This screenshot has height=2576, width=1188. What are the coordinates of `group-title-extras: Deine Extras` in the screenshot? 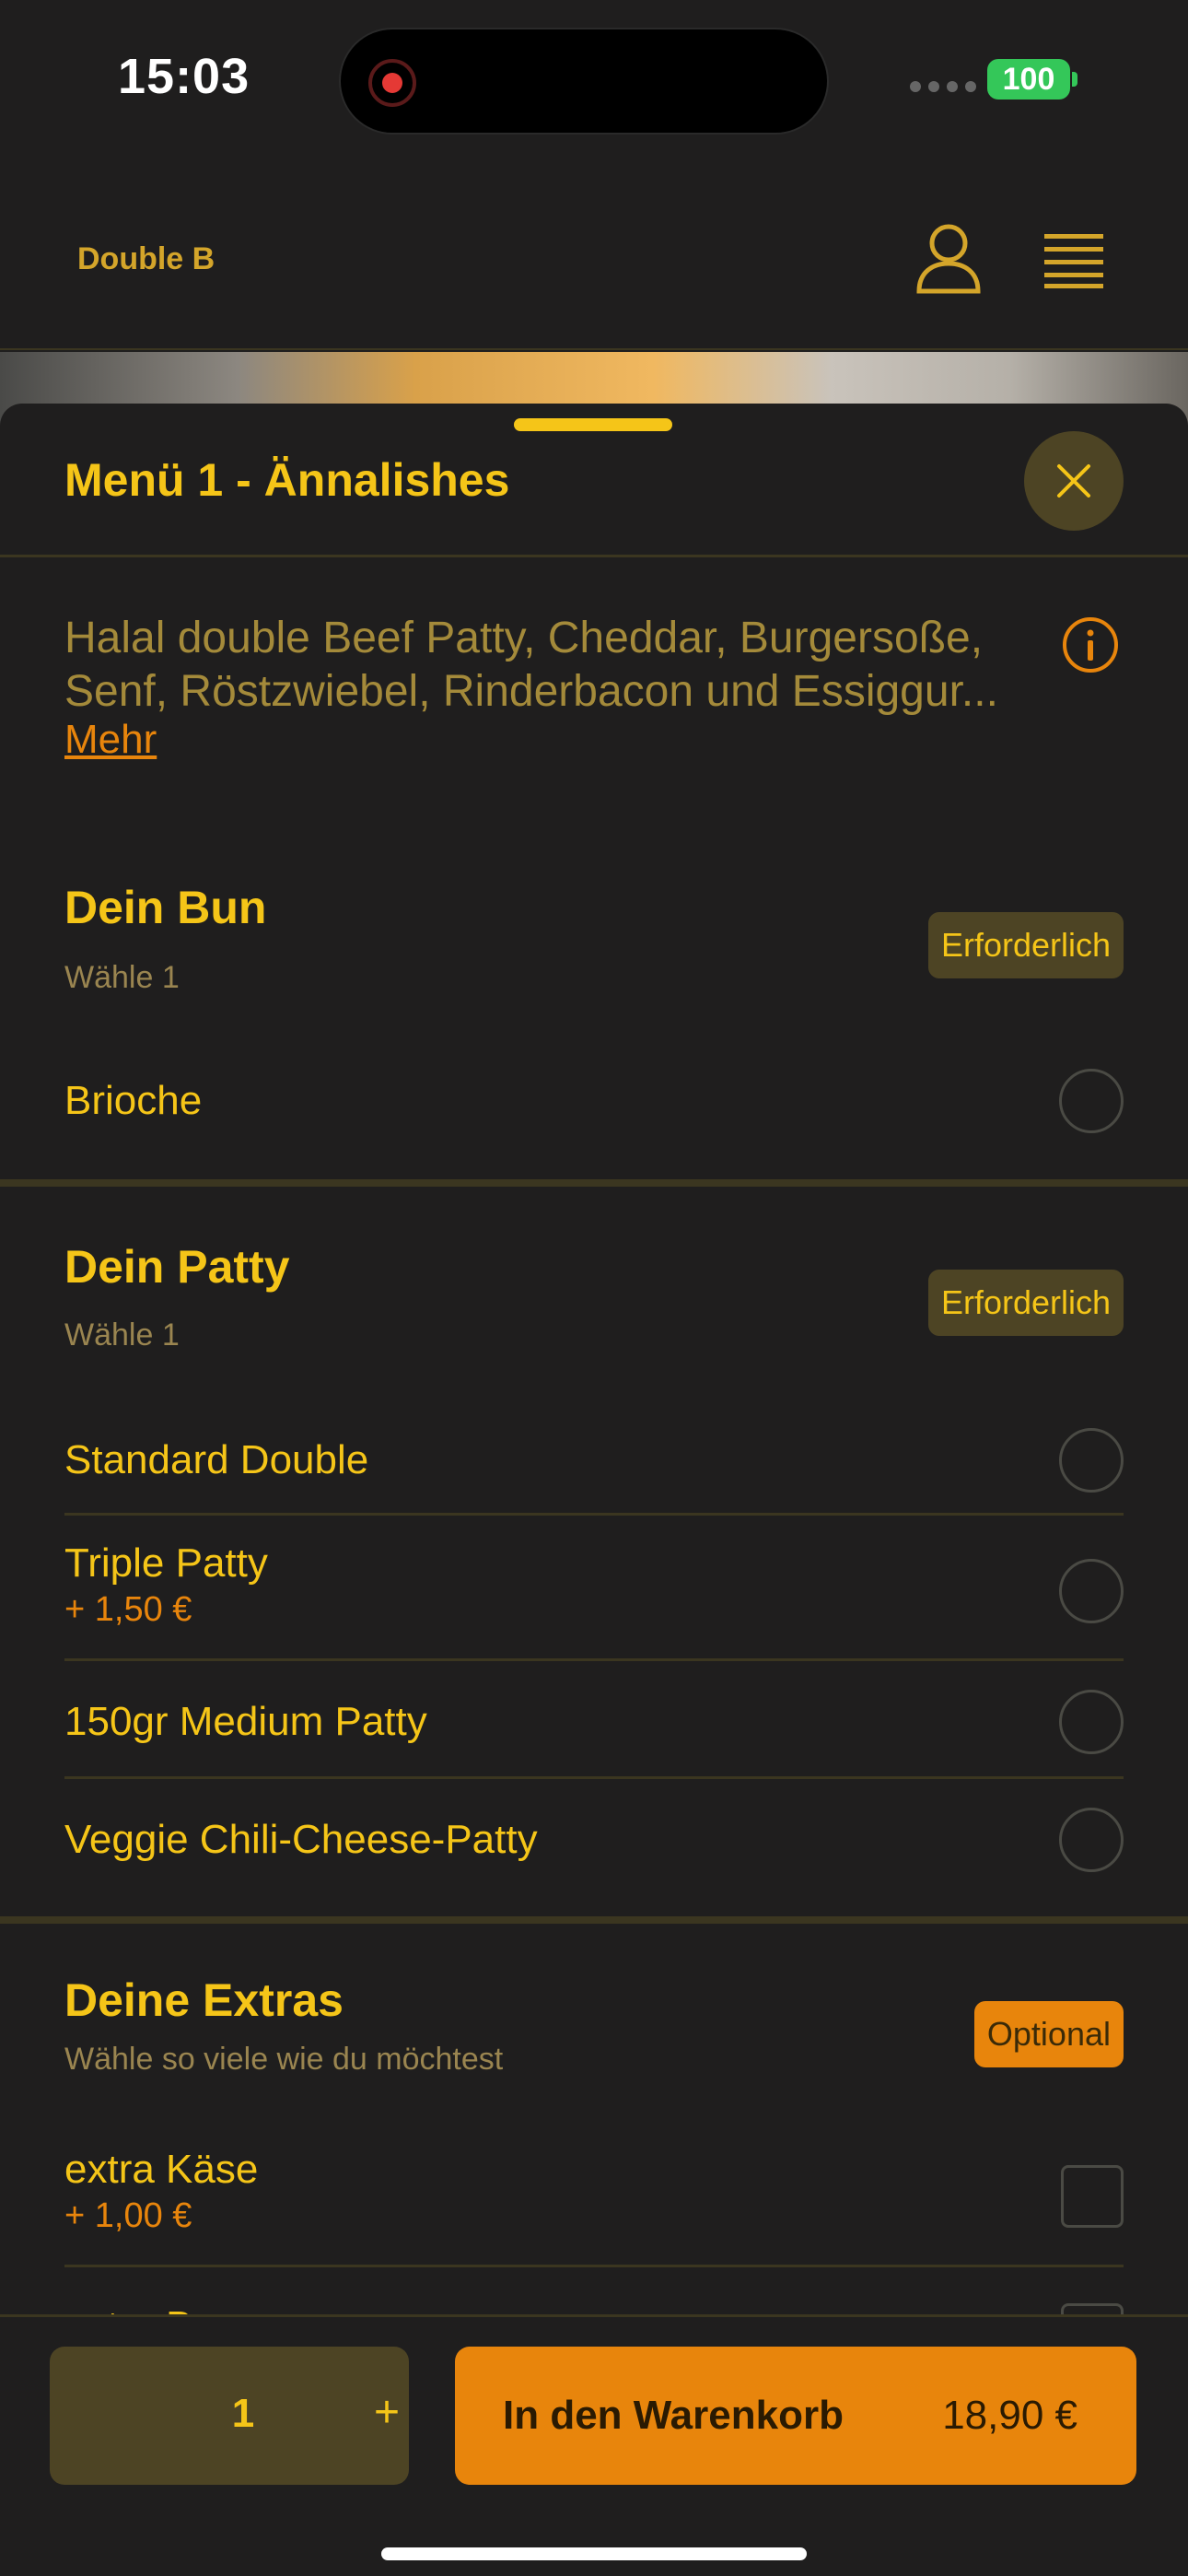 It's located at (204, 2000).